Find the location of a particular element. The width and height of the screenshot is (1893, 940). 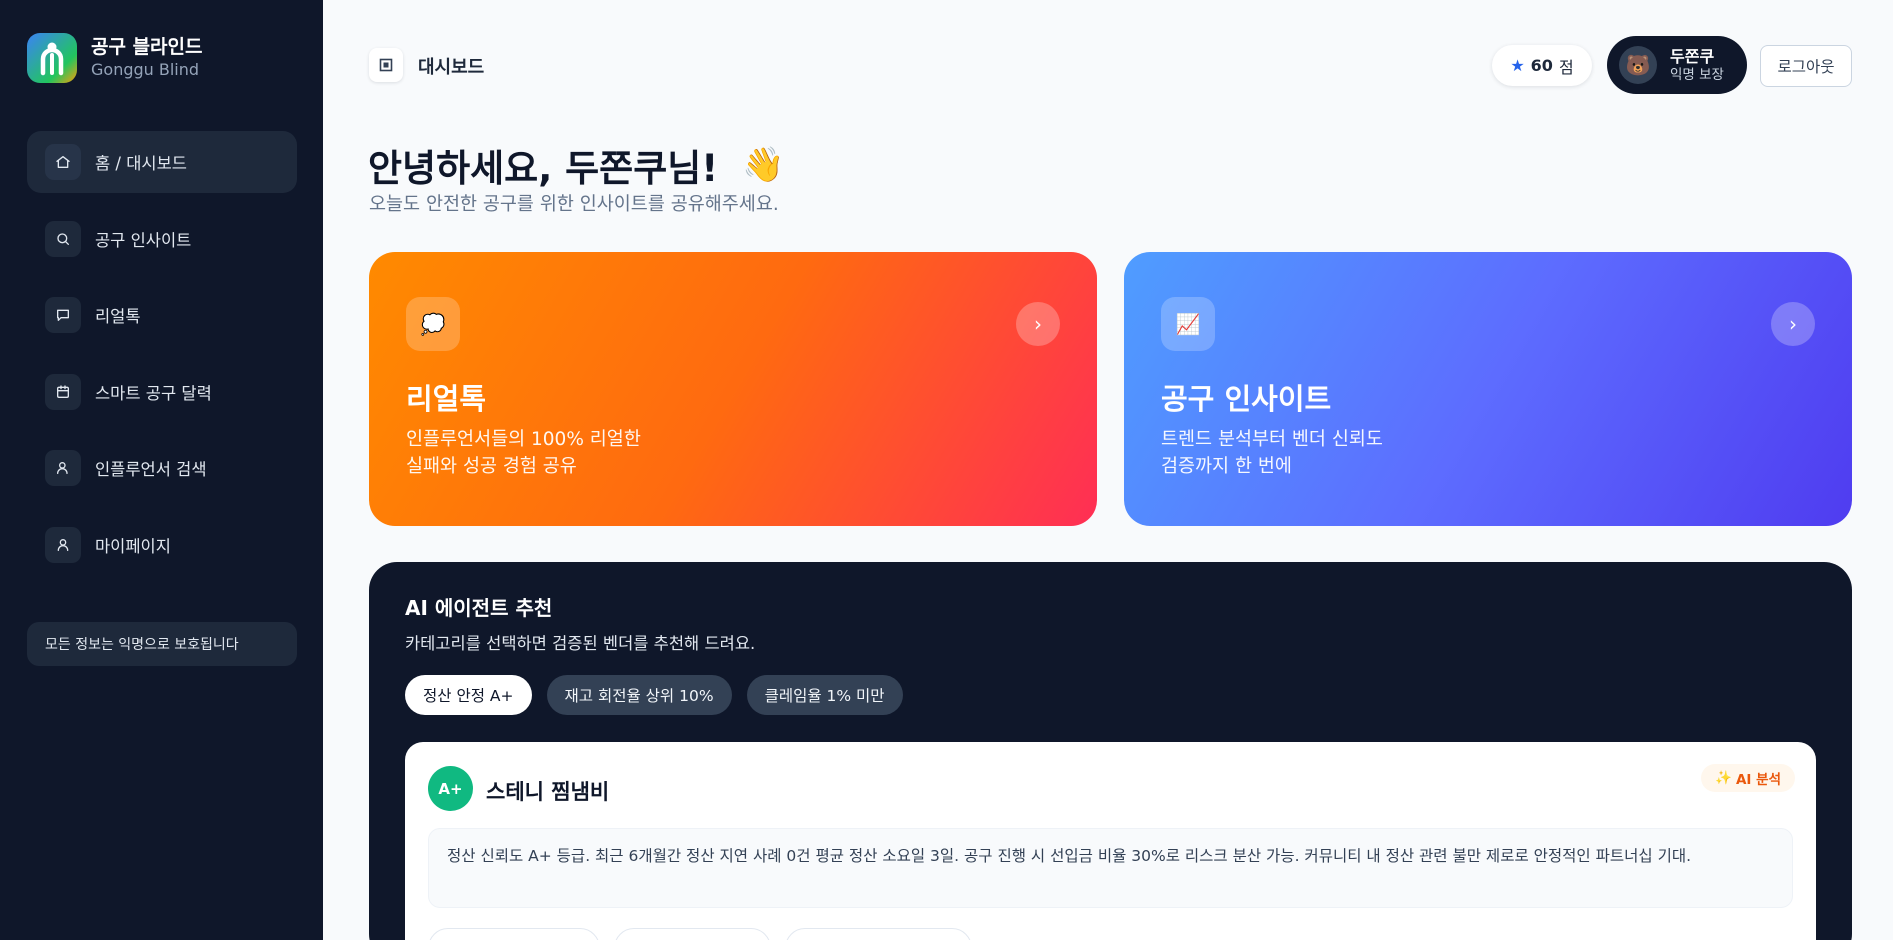

ai-panel-title: AI 에이전트 추천 is located at coordinates (479, 608).